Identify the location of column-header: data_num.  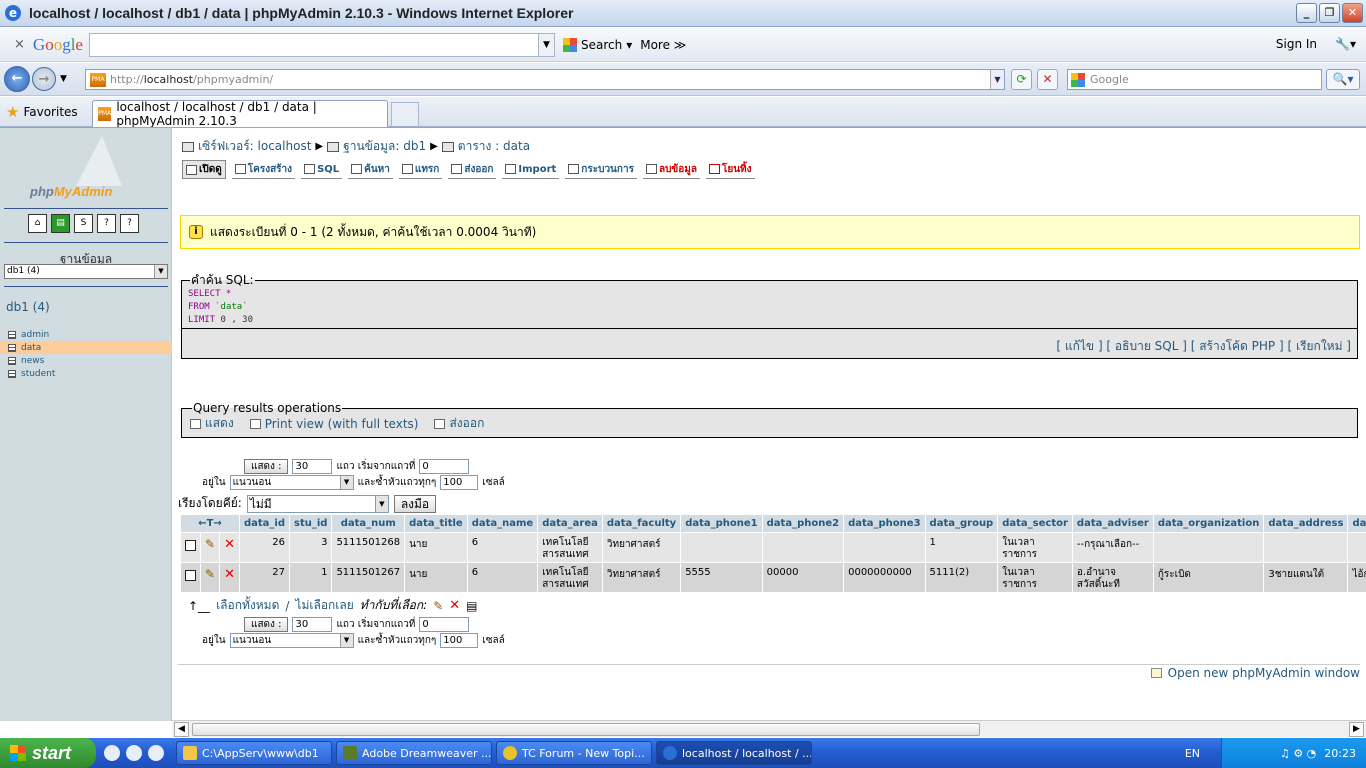
(368, 523).